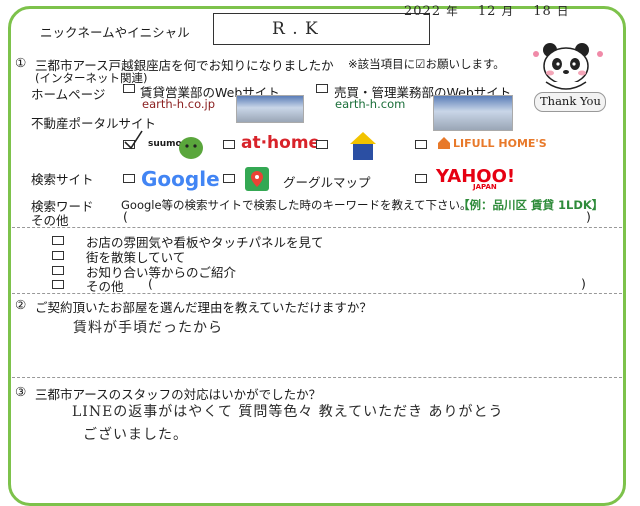  What do you see at coordinates (148, 328) in the screenshot?
I see `q2-answer: 賃料が手頃だったから` at bounding box center [148, 328].